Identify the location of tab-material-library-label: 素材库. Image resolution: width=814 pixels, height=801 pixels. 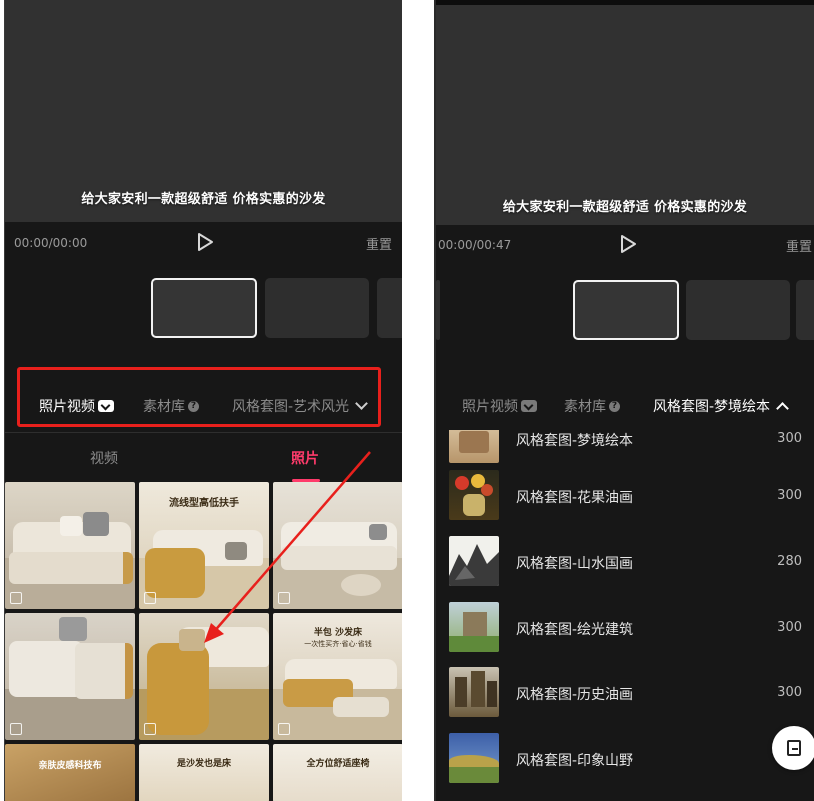
(585, 407).